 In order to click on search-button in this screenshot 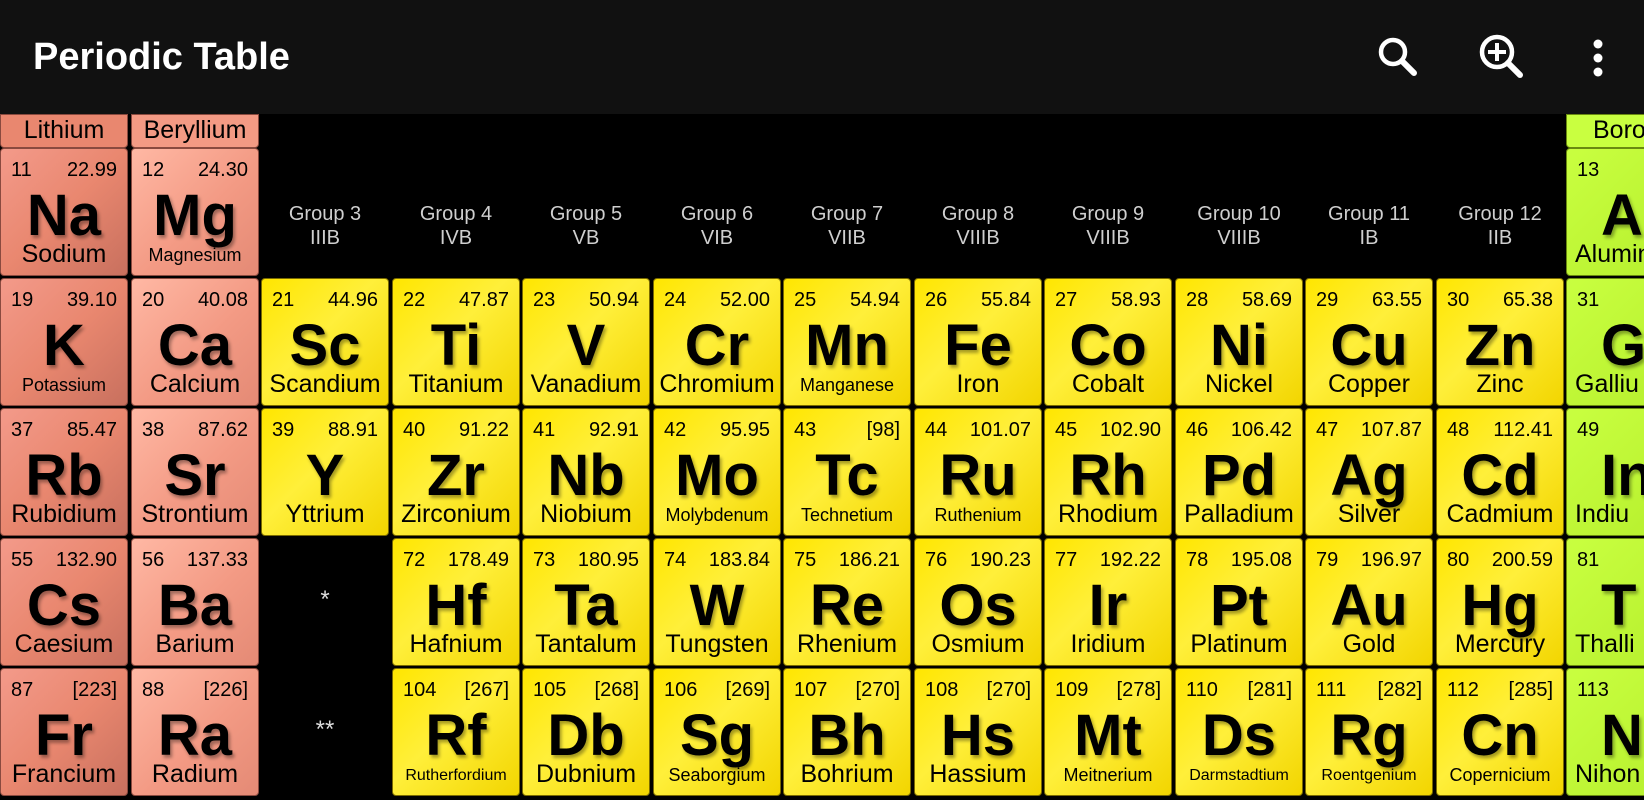, I will do `click(1398, 58)`.